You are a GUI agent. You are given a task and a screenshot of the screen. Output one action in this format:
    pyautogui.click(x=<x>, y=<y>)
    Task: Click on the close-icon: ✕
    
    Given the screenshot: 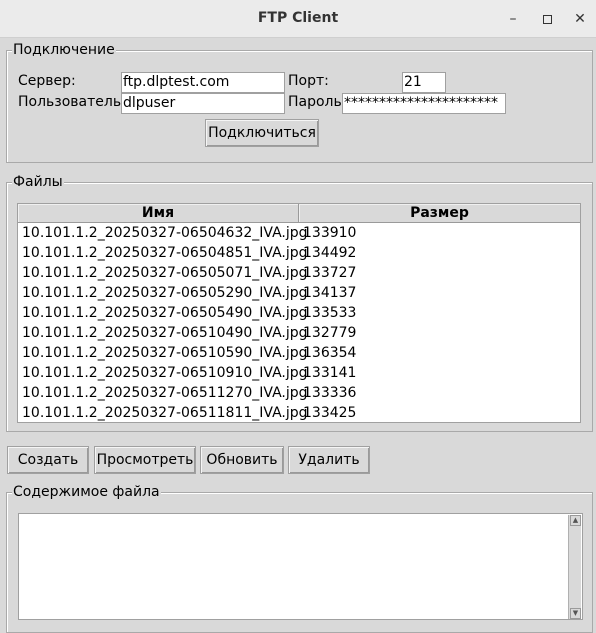 What is the action you would take?
    pyautogui.click(x=580, y=19)
    